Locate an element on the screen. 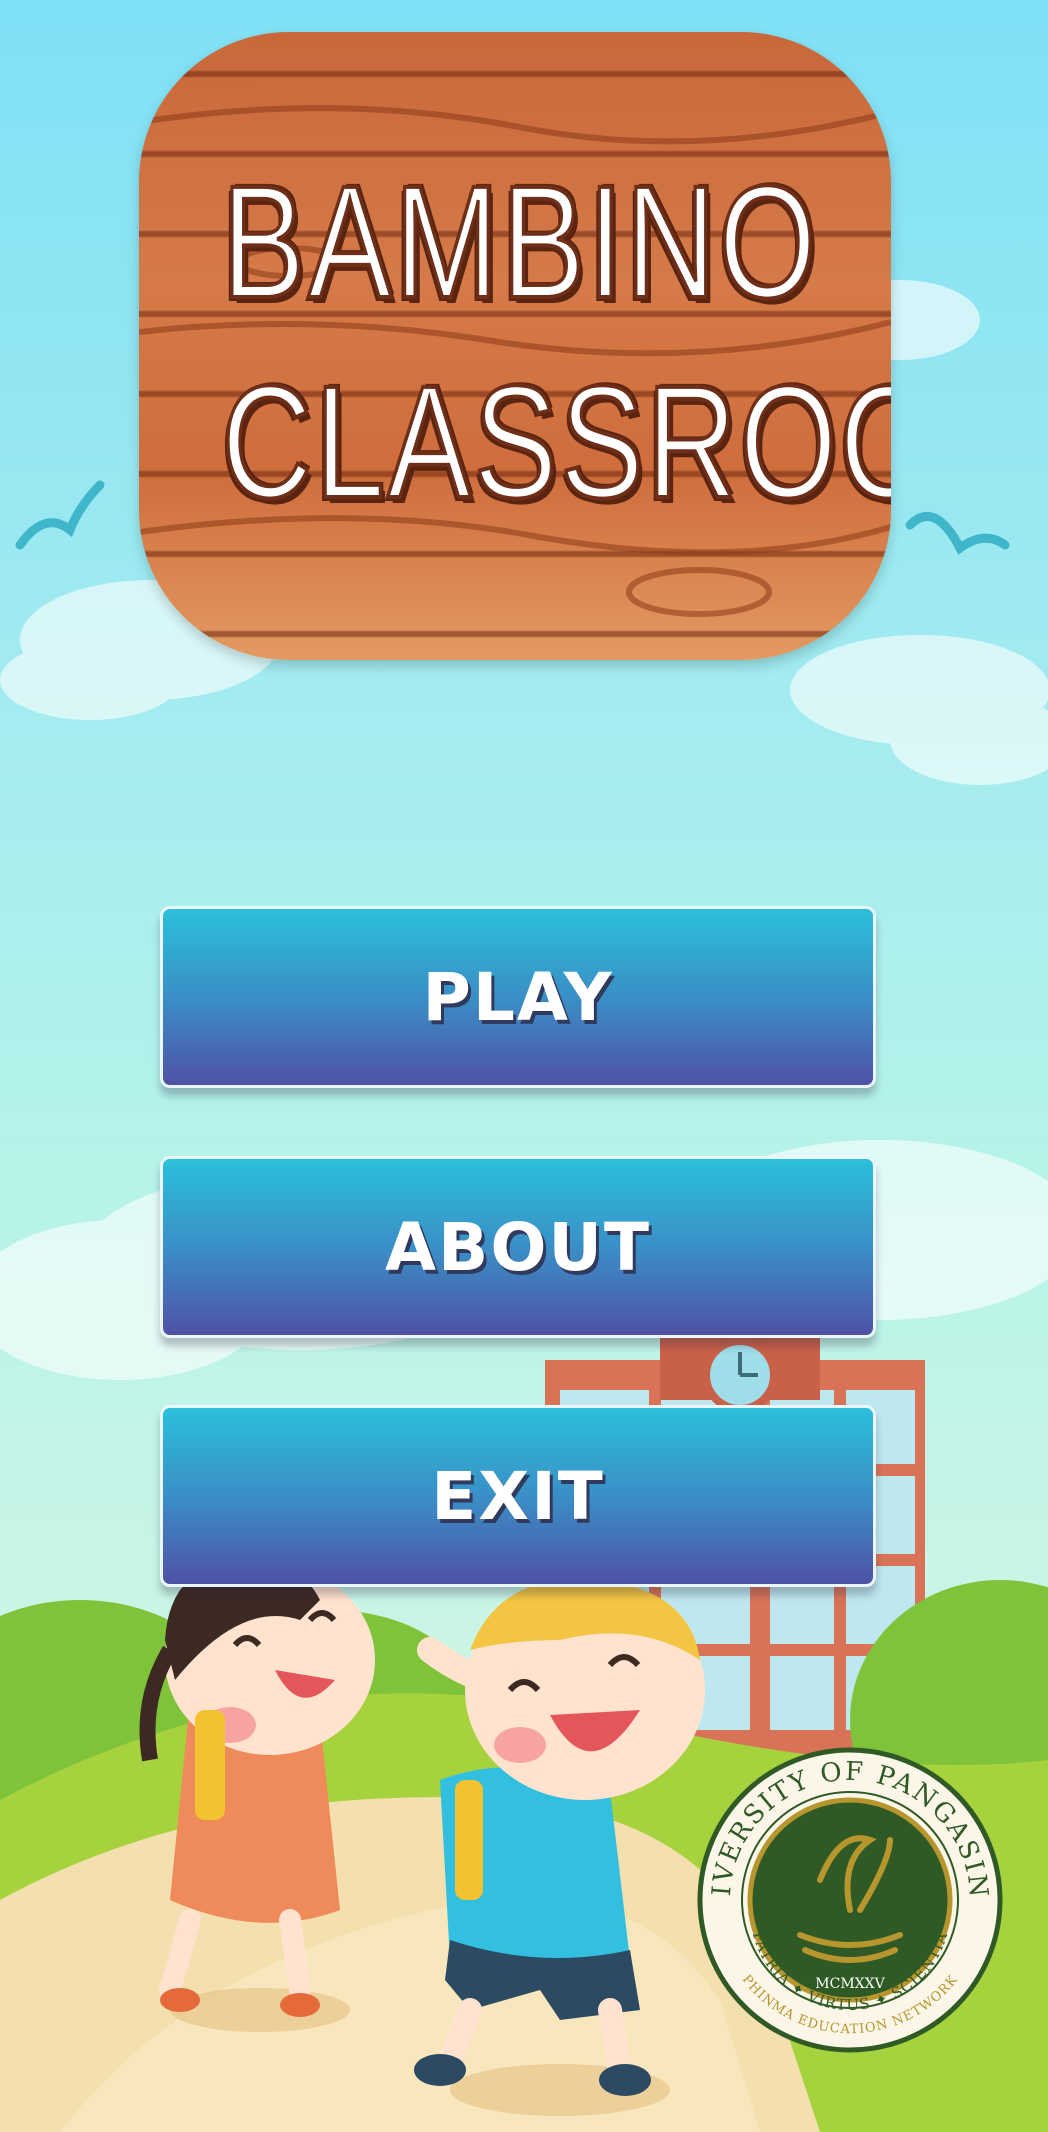 Image resolution: width=1048 pixels, height=2132 pixels. exit-button: EXIT is located at coordinates (518, 1496).